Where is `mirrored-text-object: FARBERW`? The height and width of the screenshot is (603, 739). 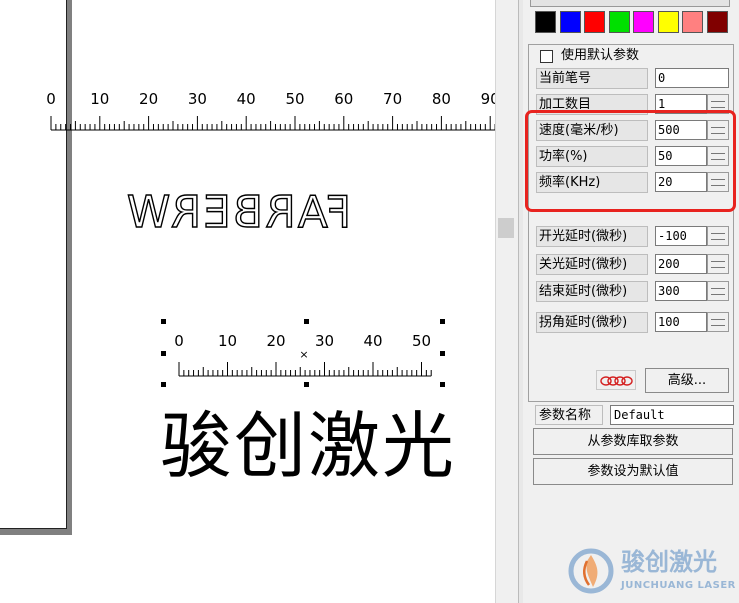
mirrored-text-object: FARBERW is located at coordinates (238, 213).